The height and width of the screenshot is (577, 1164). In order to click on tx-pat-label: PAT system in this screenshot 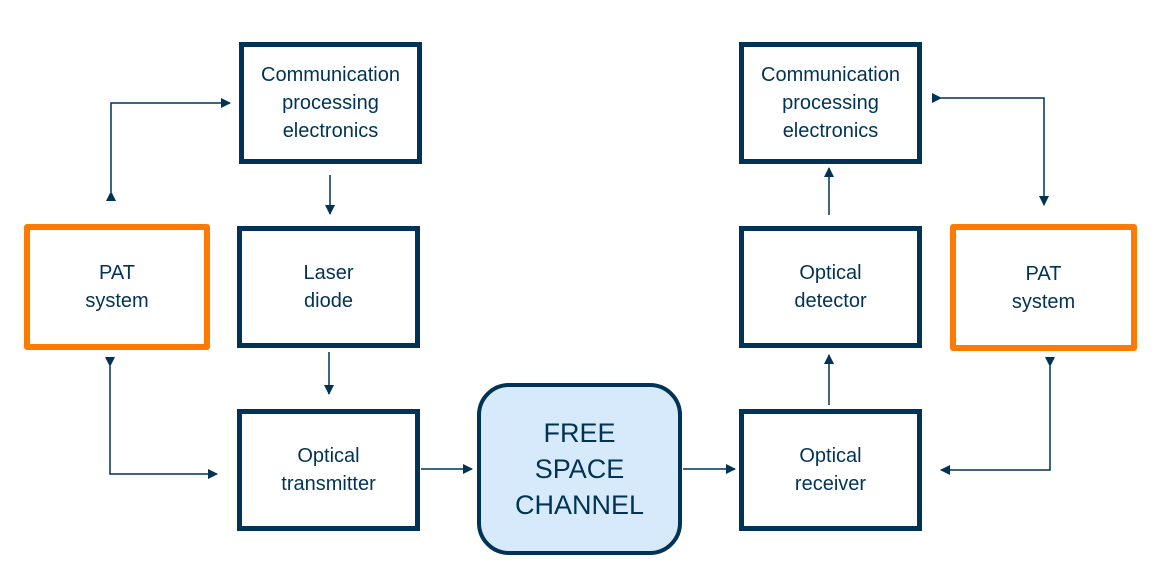, I will do `click(117, 287)`.